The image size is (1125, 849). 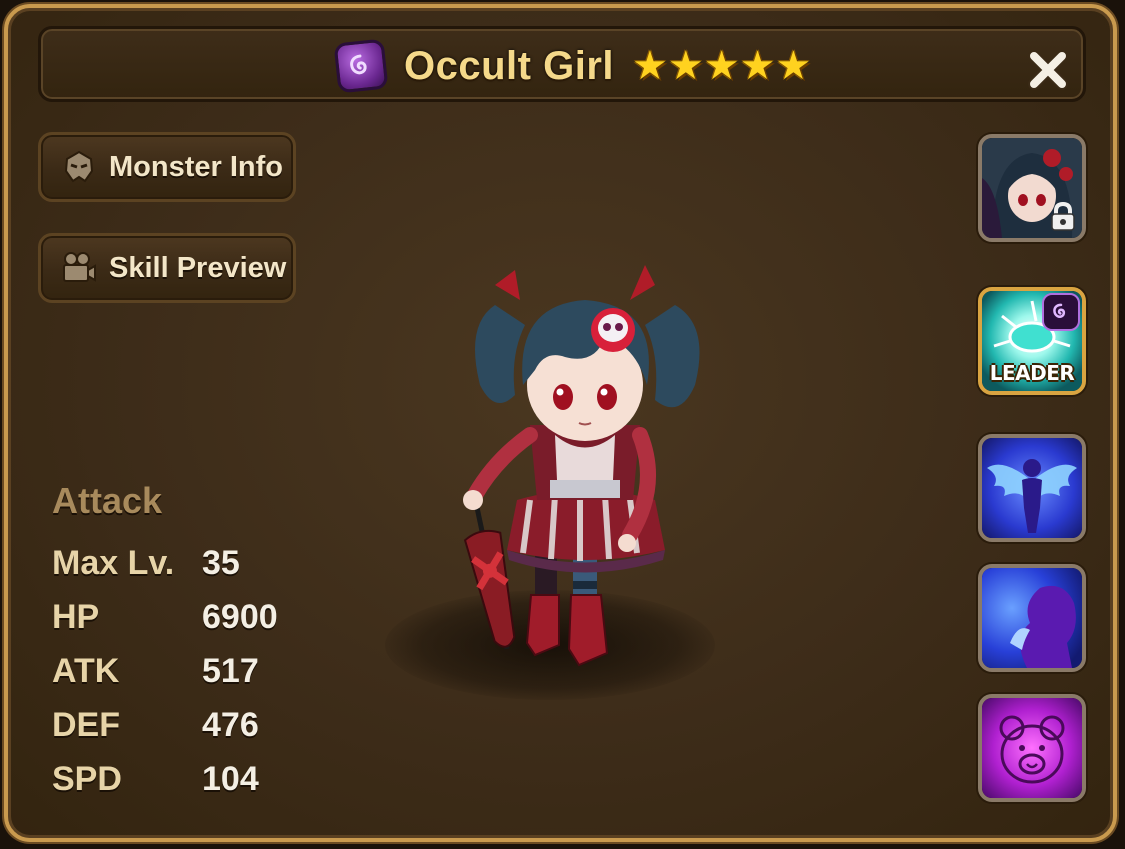 I want to click on stat-label: SPD, so click(x=87, y=778).